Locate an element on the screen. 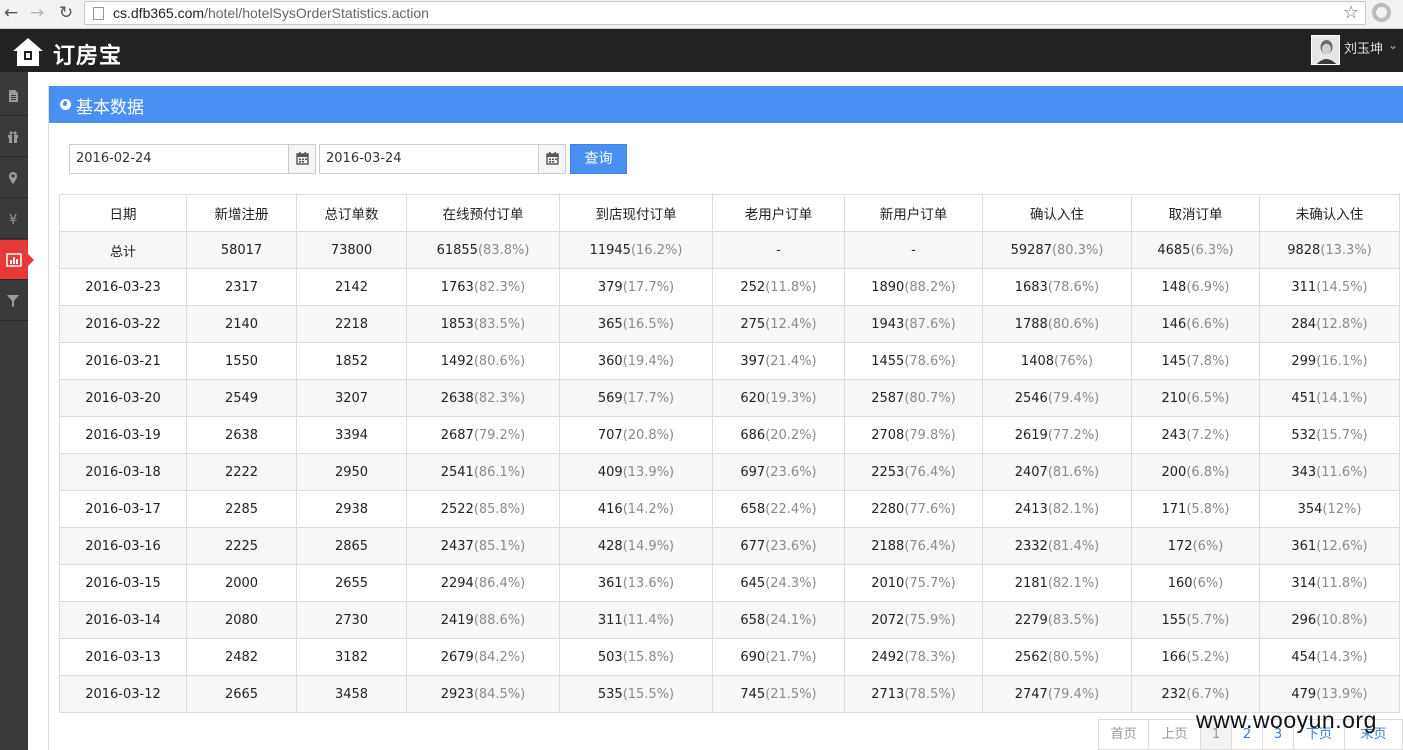 This screenshot has height=750, width=1403. column-header: 到店现付订单 is located at coordinates (636, 213).